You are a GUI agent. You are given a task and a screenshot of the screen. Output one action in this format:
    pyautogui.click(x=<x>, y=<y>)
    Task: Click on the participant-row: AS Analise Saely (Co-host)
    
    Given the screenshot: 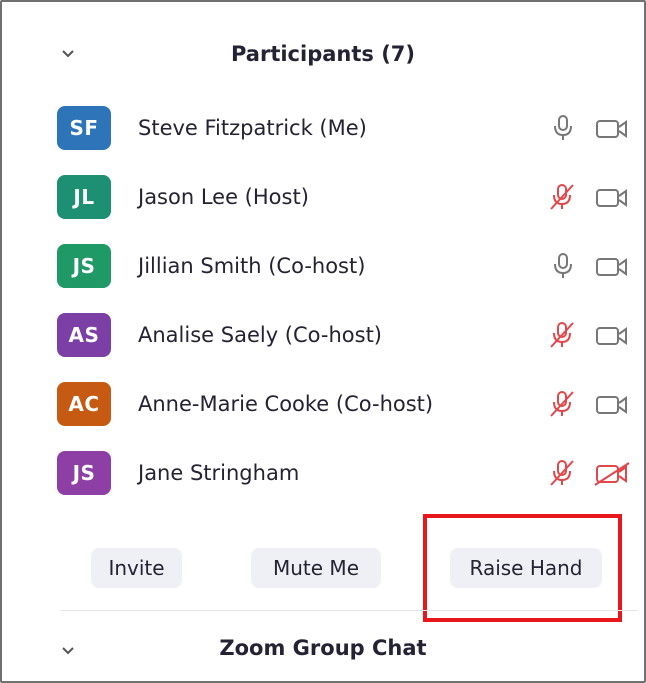 What is the action you would take?
    pyautogui.click(x=323, y=336)
    